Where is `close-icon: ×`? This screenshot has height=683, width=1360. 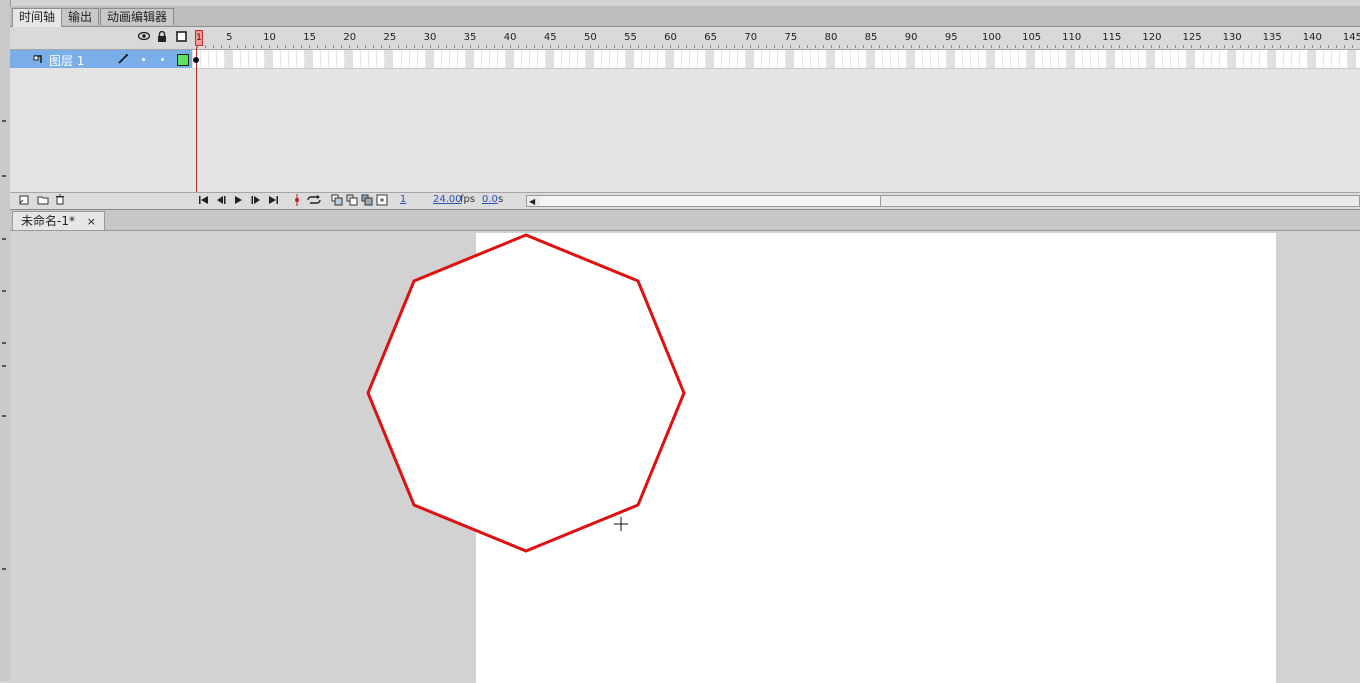
close-icon: × is located at coordinates (91, 221).